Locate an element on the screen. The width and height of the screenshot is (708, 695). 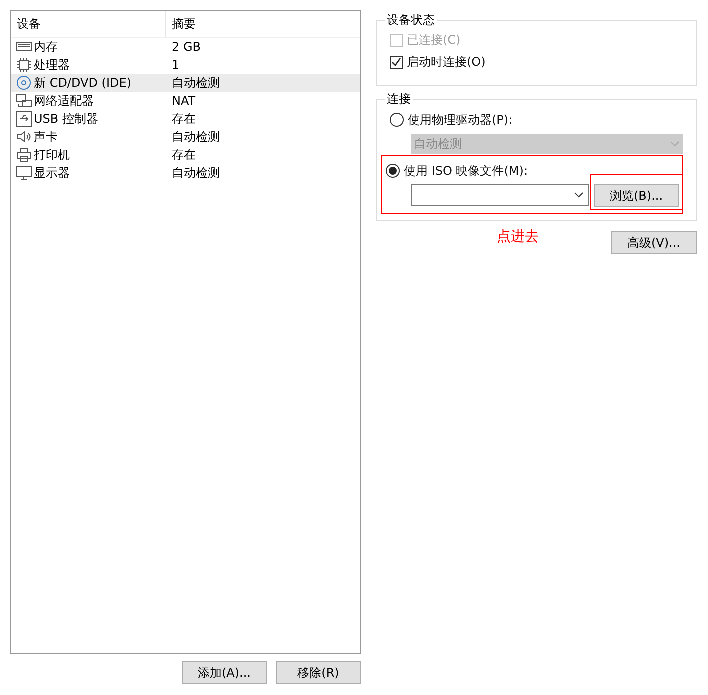
device-row: 打印机 存在 is located at coordinates (185, 155).